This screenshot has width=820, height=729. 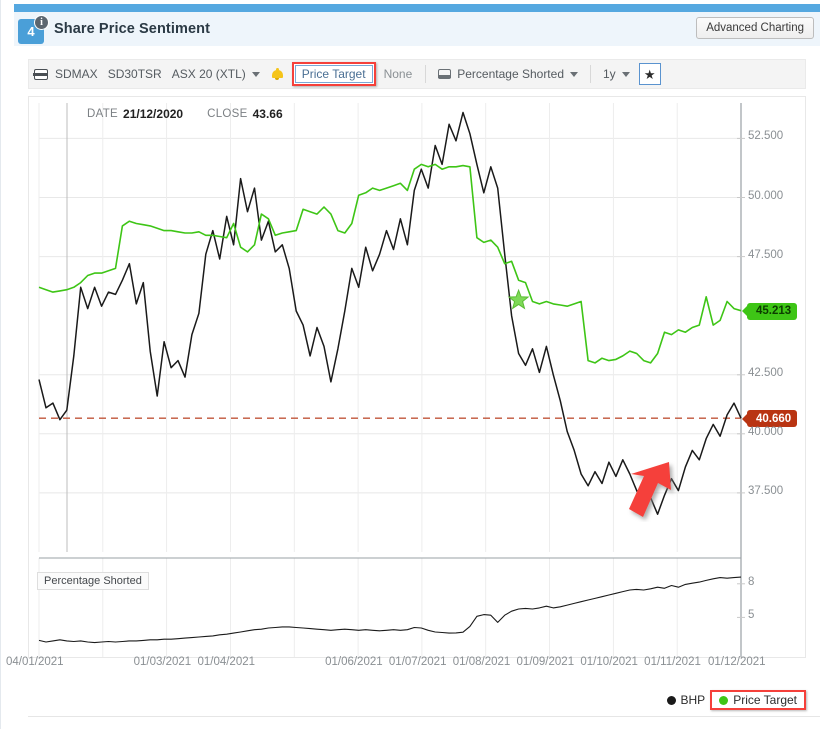 I want to click on footer-divider, so click(x=424, y=716).